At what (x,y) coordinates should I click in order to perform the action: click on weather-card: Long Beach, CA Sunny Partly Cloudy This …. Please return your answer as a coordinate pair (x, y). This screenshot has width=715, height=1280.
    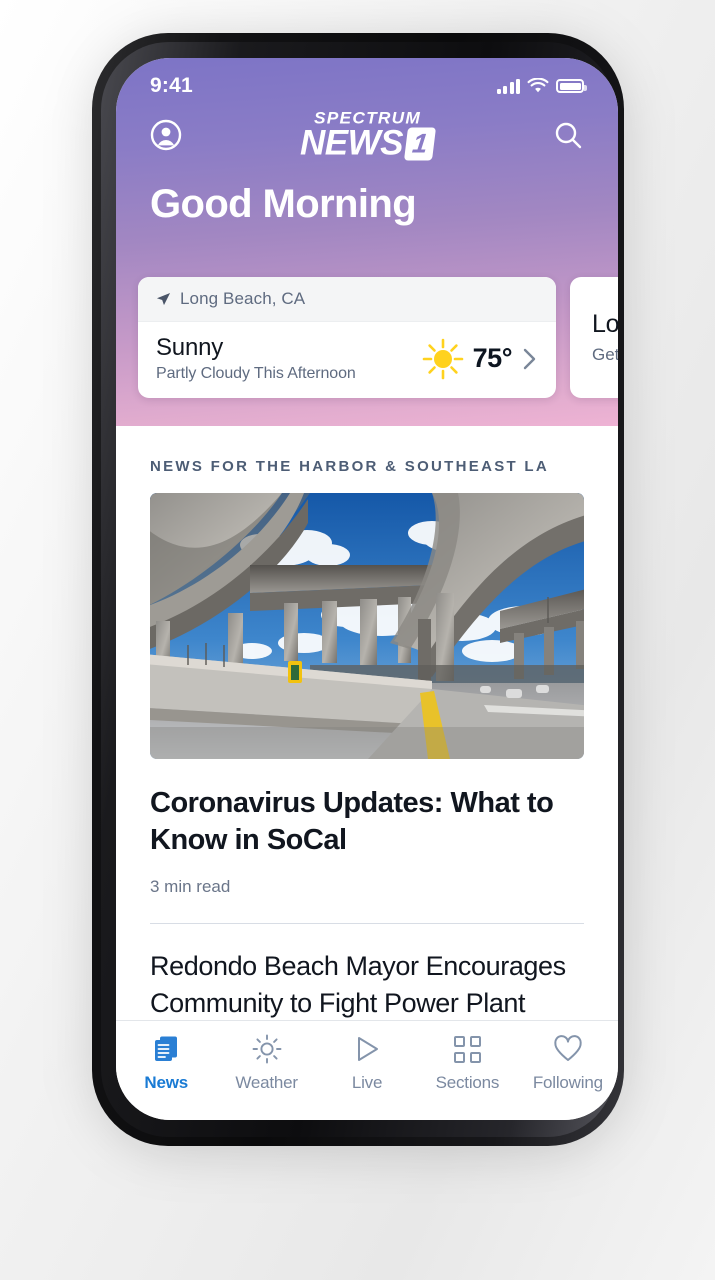
    Looking at the image, I should click on (347, 337).